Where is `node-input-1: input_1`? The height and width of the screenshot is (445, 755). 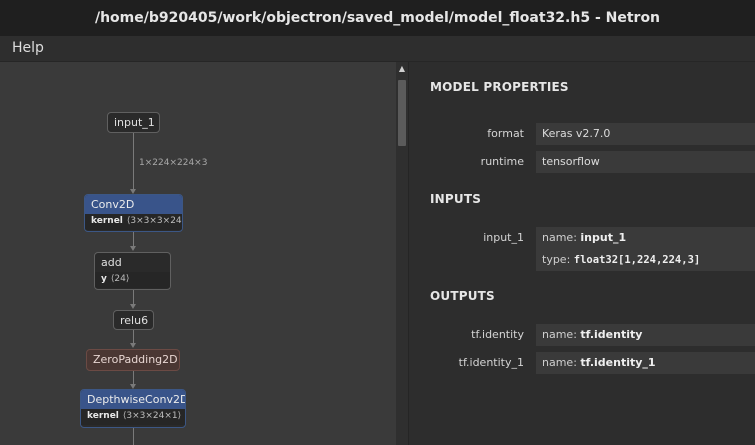 node-input-1: input_1 is located at coordinates (133, 122).